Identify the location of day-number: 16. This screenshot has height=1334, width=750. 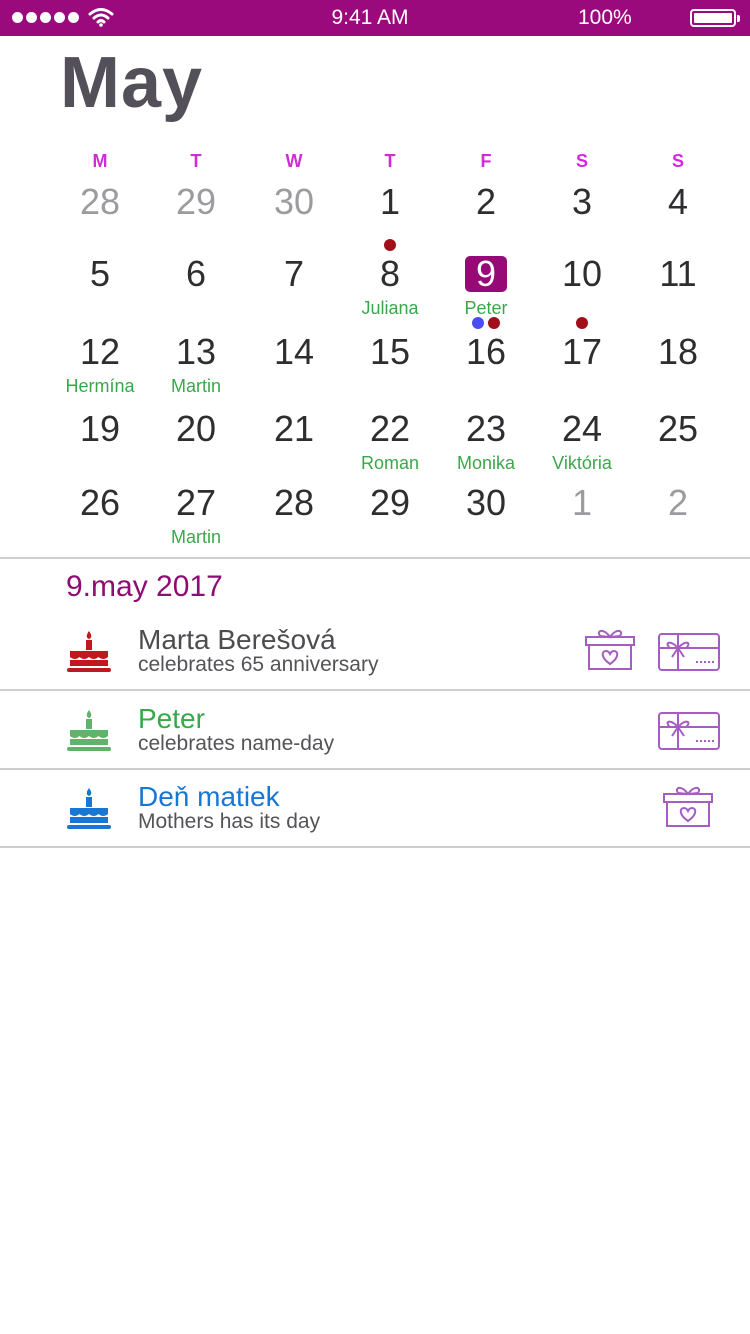
(486, 351).